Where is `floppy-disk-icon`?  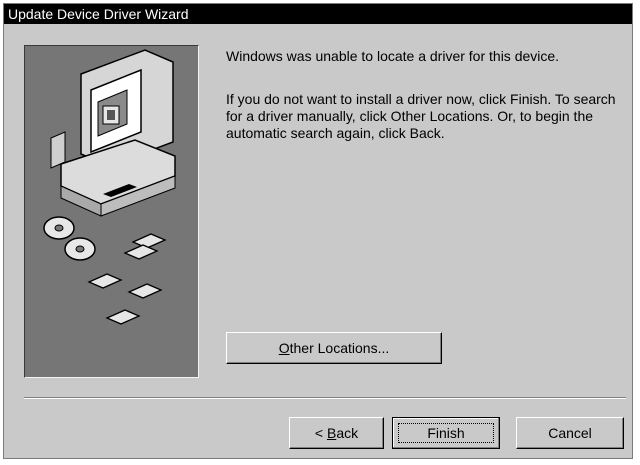 floppy-disk-icon is located at coordinates (127, 279).